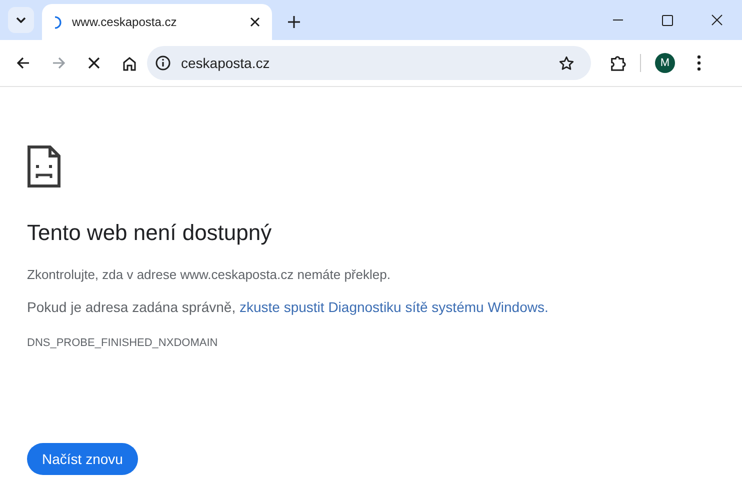 This screenshot has height=498, width=742. I want to click on diagnostics-link: zkuste spustit Diagnostiku sítě systému Windows., so click(393, 307).